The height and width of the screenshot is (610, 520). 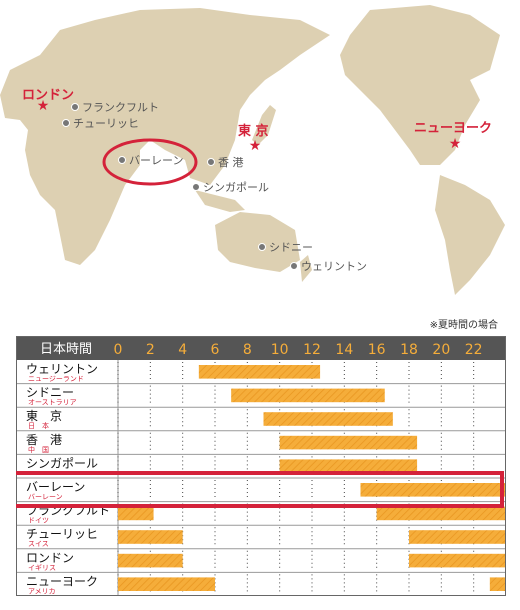 I want to click on row-city-name: ニューヨーク, so click(x=62, y=581).